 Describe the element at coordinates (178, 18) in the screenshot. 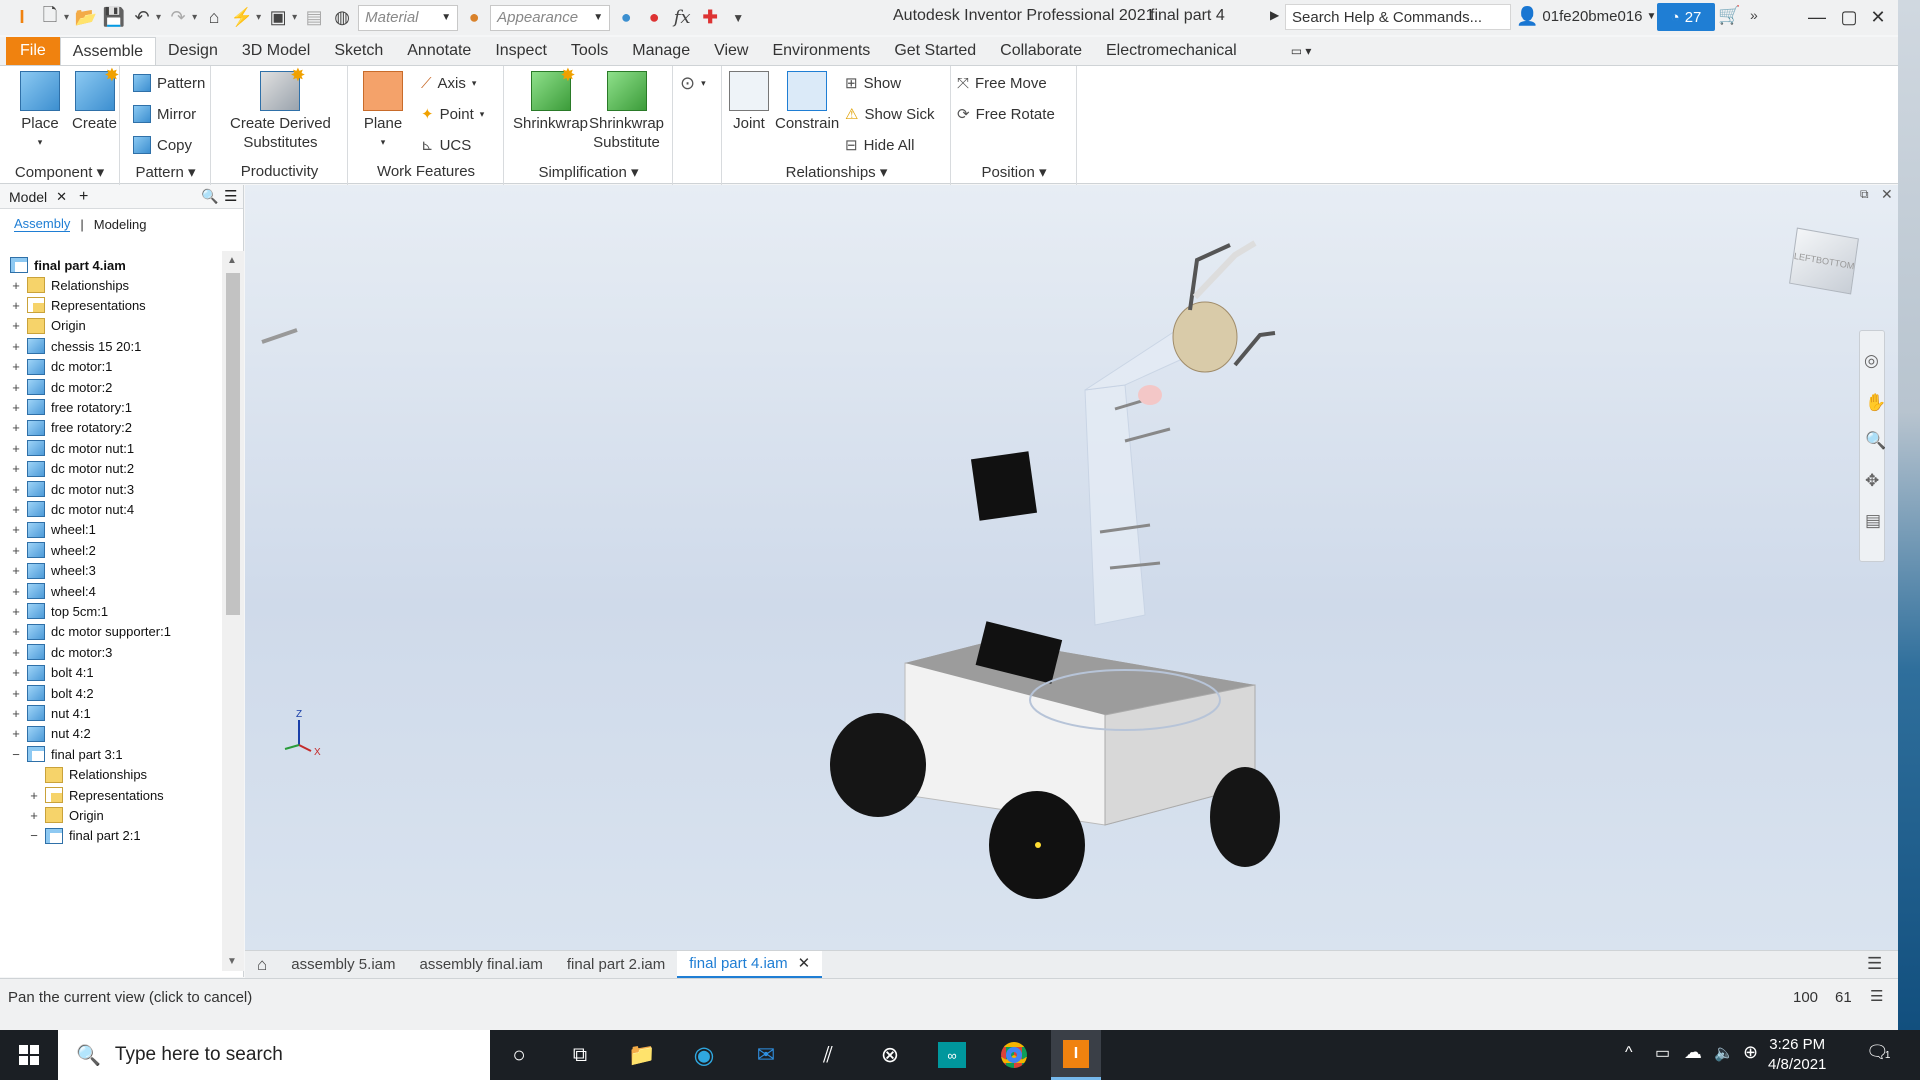

I see `redo-icon: ↷` at that location.